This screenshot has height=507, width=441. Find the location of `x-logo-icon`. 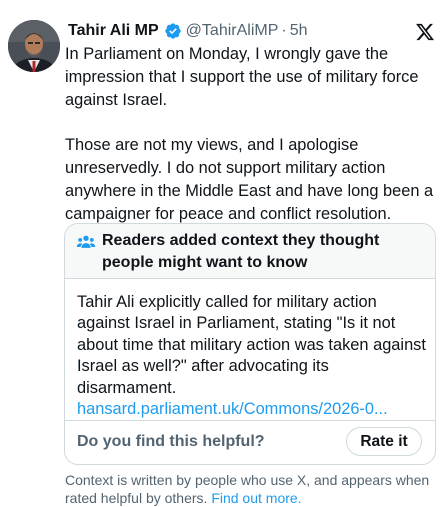

x-logo-icon is located at coordinates (425, 32).